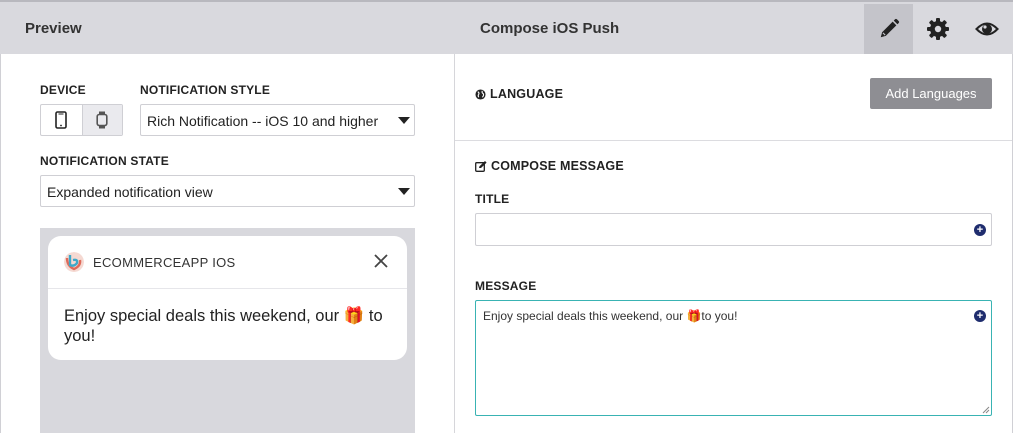  I want to click on panel-divider, so click(454, 243).